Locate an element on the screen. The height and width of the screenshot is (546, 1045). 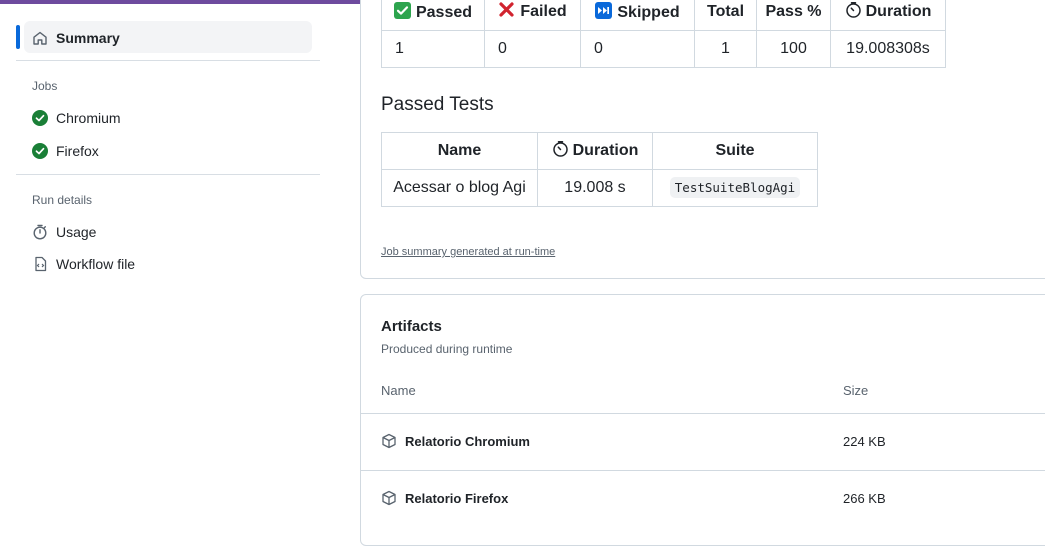
artifact-size: 266 KB is located at coordinates (864, 498).